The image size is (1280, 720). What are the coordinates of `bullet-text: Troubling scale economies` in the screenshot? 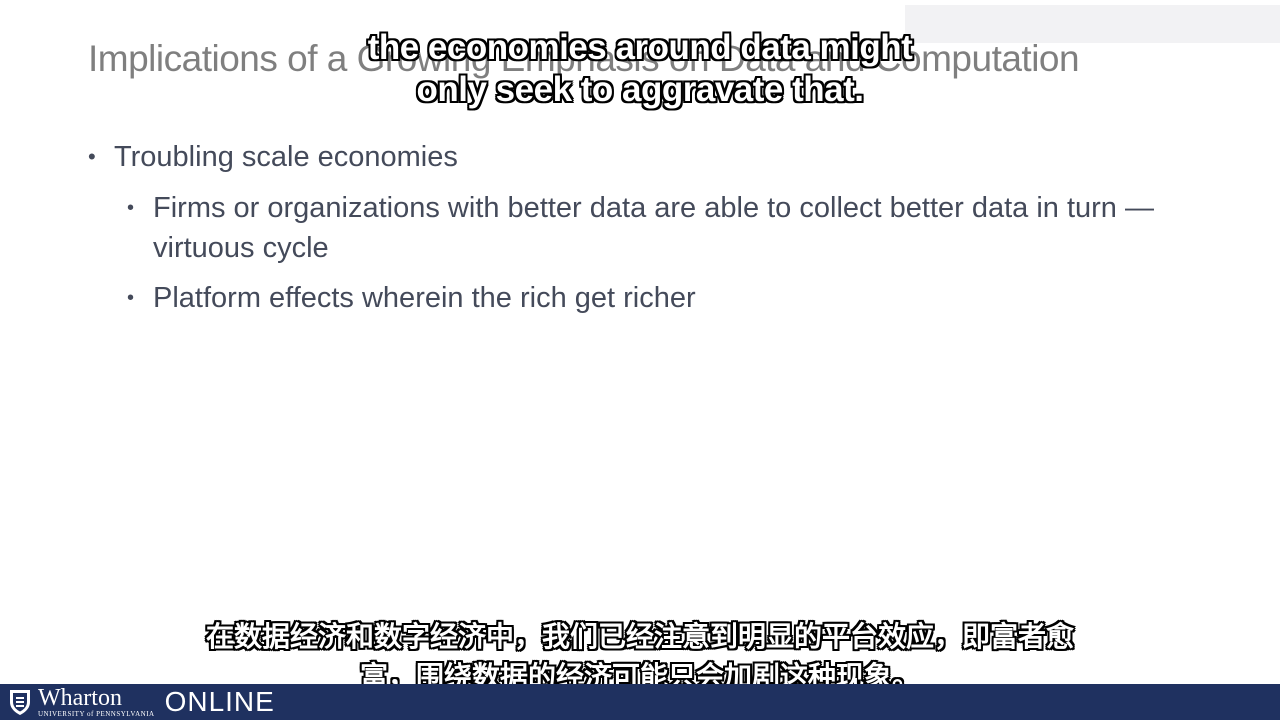 It's located at (286, 157).